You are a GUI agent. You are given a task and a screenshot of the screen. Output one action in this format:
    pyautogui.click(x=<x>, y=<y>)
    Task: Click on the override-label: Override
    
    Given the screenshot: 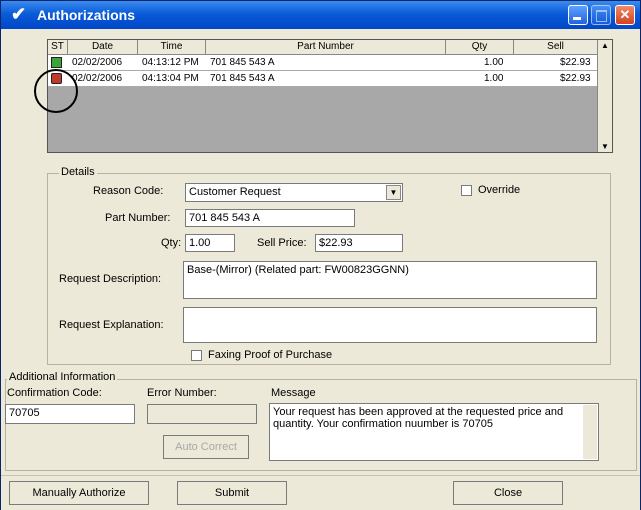 What is the action you would take?
    pyautogui.click(x=499, y=190)
    